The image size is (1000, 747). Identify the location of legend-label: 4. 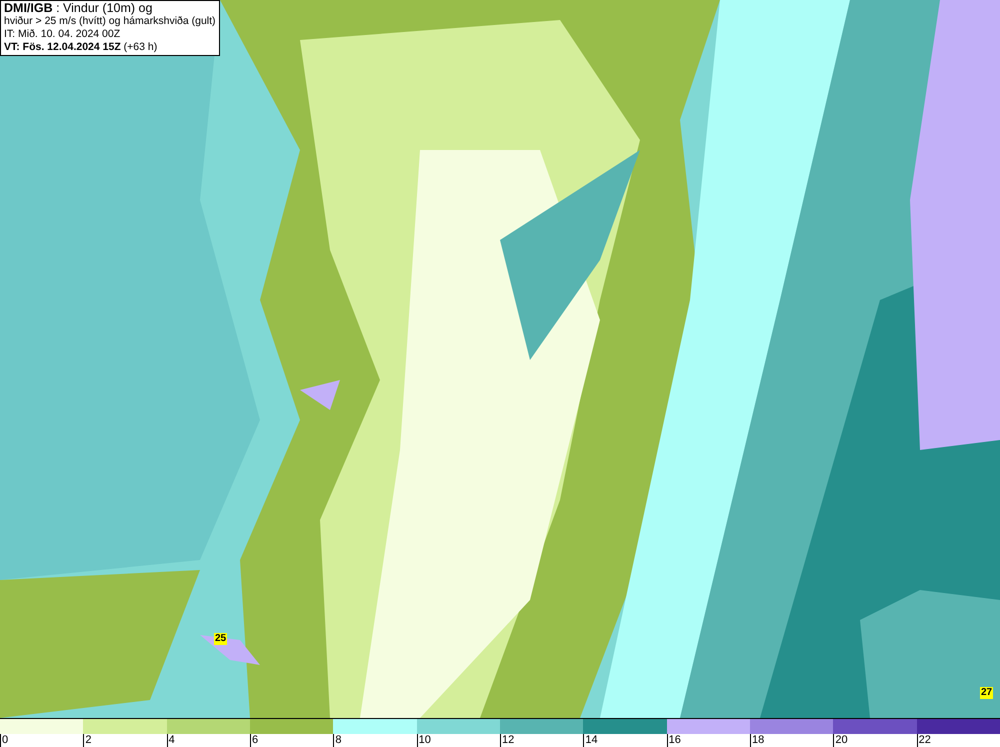
(171, 740).